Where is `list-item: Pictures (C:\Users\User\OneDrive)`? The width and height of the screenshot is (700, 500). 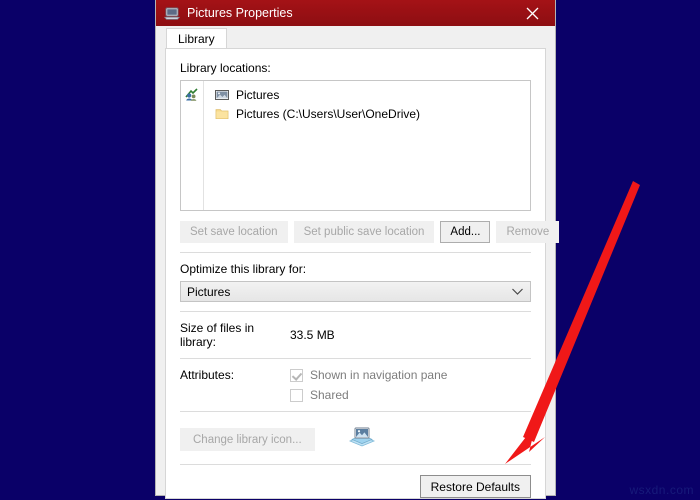
list-item: Pictures (C:\Users\User\OneDrive) is located at coordinates (367, 113).